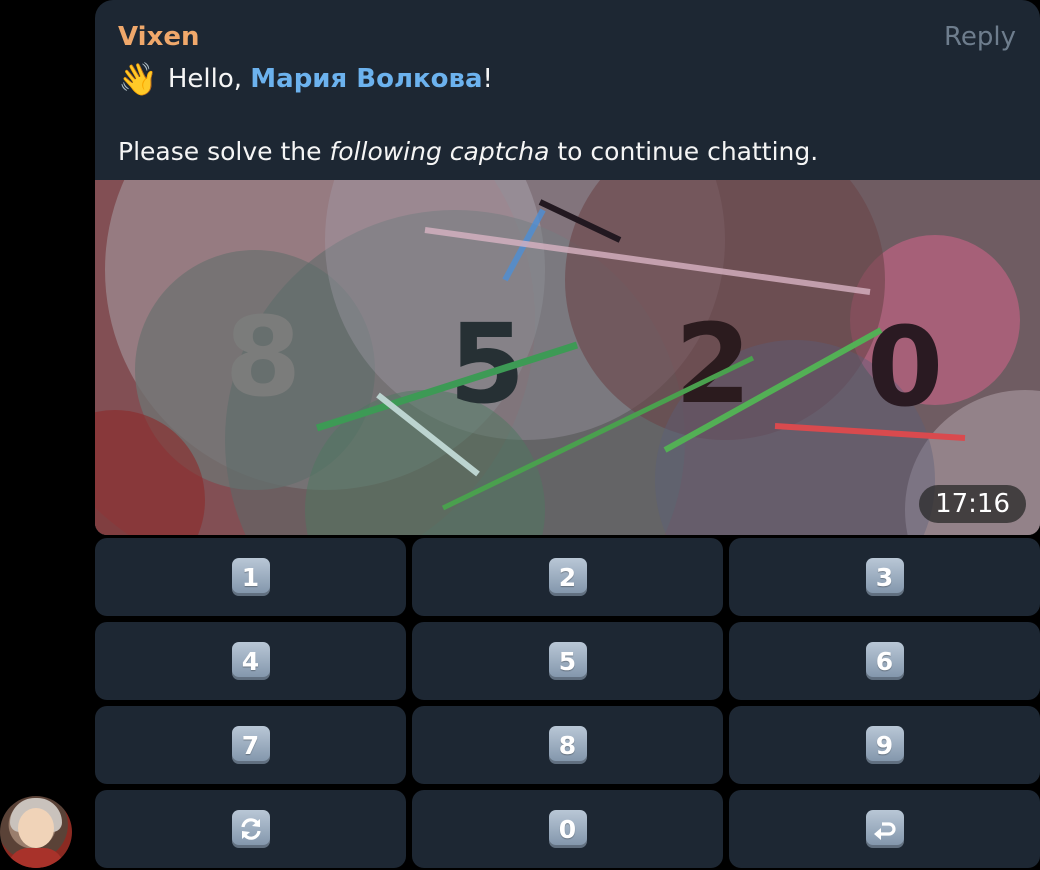  What do you see at coordinates (905, 367) in the screenshot?
I see `captcha-digit: 0` at bounding box center [905, 367].